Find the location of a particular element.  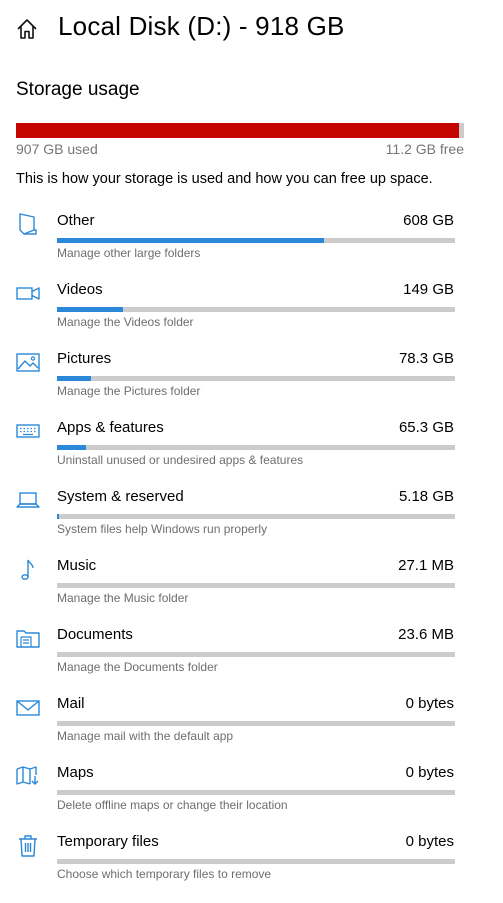

category-size: 23.6 MB is located at coordinates (426, 634).